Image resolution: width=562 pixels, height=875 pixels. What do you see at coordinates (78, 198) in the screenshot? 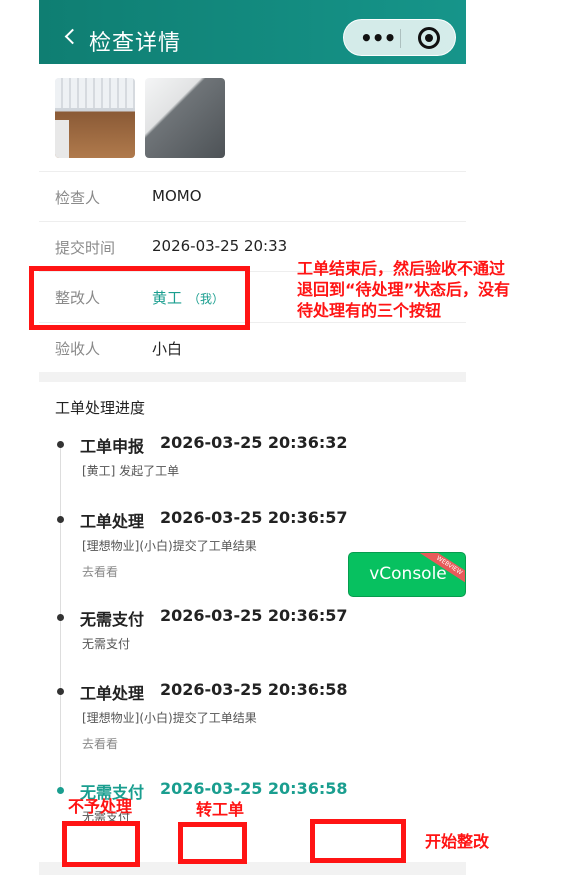
I see `inspector-label: 检查人` at bounding box center [78, 198].